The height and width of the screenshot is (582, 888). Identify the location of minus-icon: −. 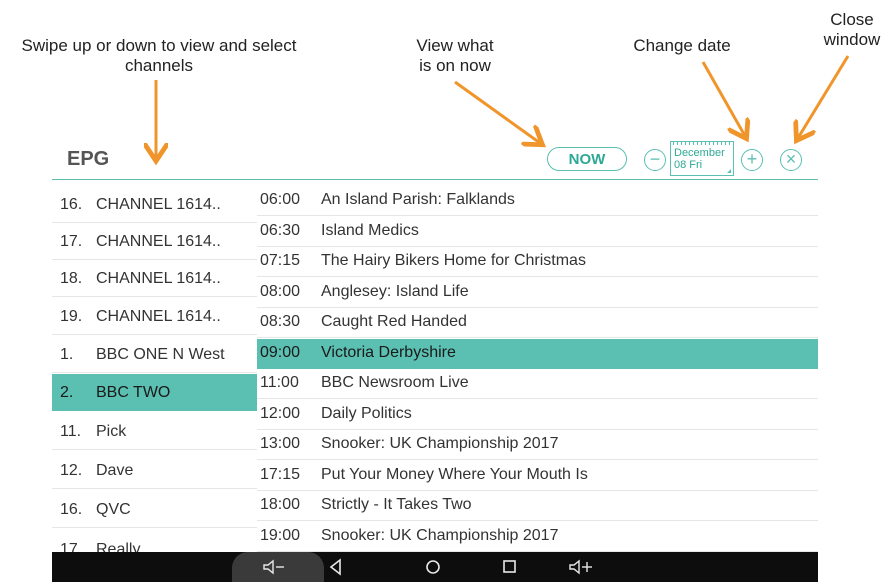
(655, 159).